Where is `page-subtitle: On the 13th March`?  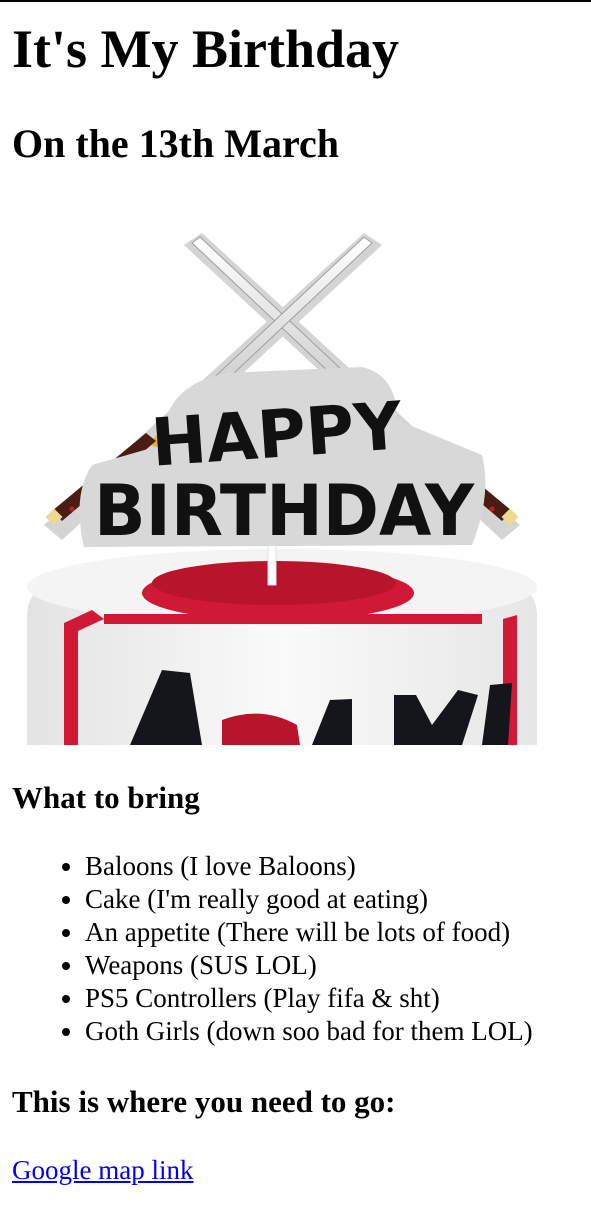
page-subtitle: On the 13th March is located at coordinates (176, 143).